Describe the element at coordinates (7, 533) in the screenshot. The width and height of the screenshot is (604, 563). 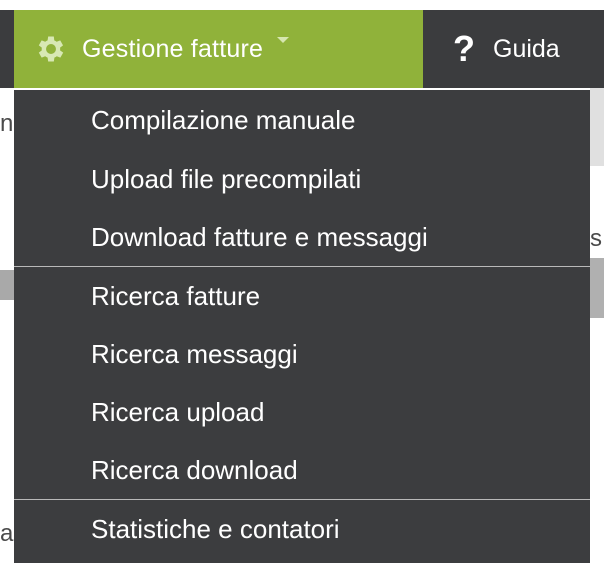
I see `background-text-fragment: a` at that location.